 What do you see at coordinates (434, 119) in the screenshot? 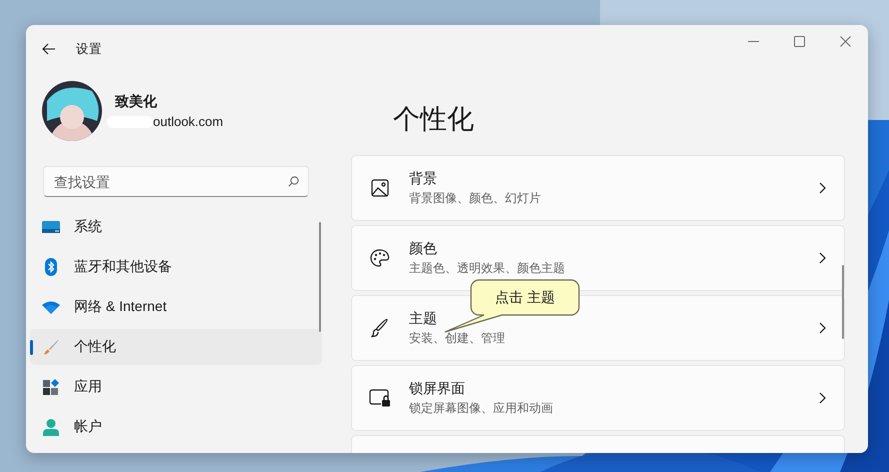
I see `page-title: 个性化` at bounding box center [434, 119].